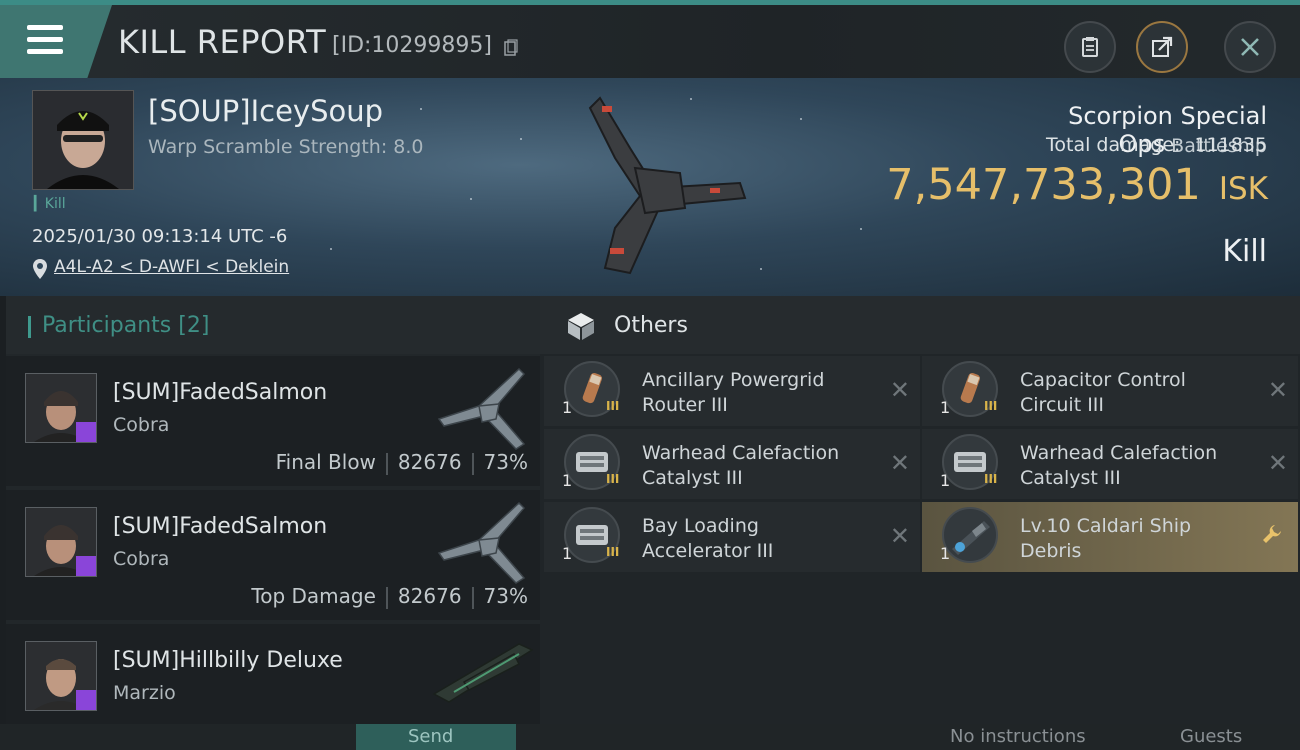 Image resolution: width=1300 pixels, height=750 pixels. I want to click on clipboard-icon, so click(1090, 47).